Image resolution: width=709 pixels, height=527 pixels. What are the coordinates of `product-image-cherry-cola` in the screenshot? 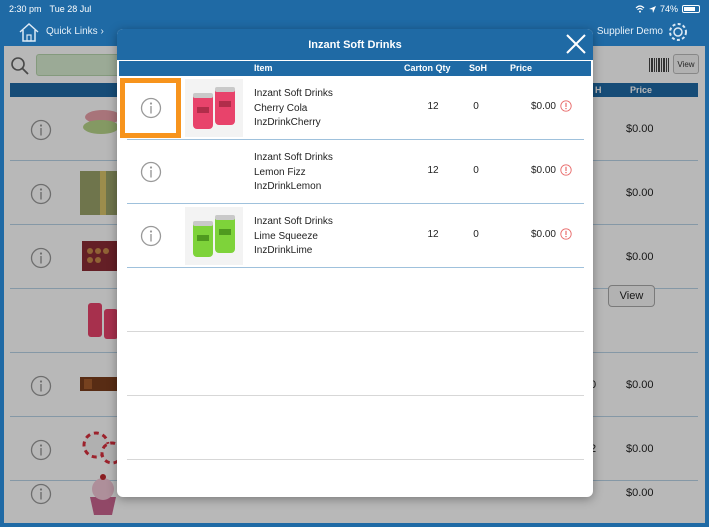 It's located at (214, 108).